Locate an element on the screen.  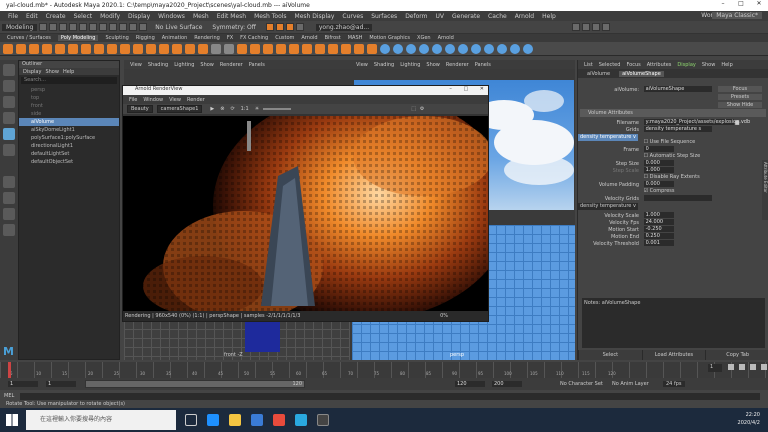
poly-plane-icon is located at coordinates (73, 48).